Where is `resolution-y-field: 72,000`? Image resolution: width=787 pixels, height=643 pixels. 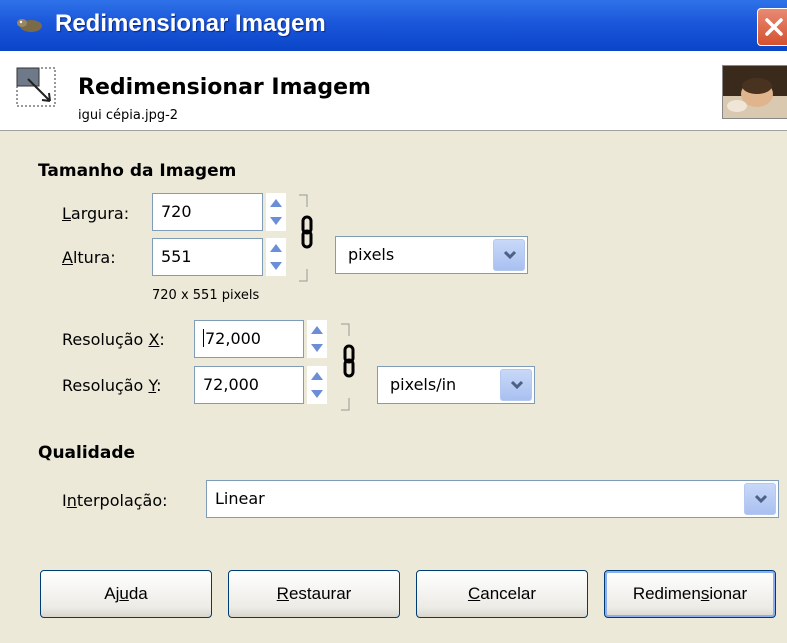
resolution-y-field: 72,000 is located at coordinates (249, 385).